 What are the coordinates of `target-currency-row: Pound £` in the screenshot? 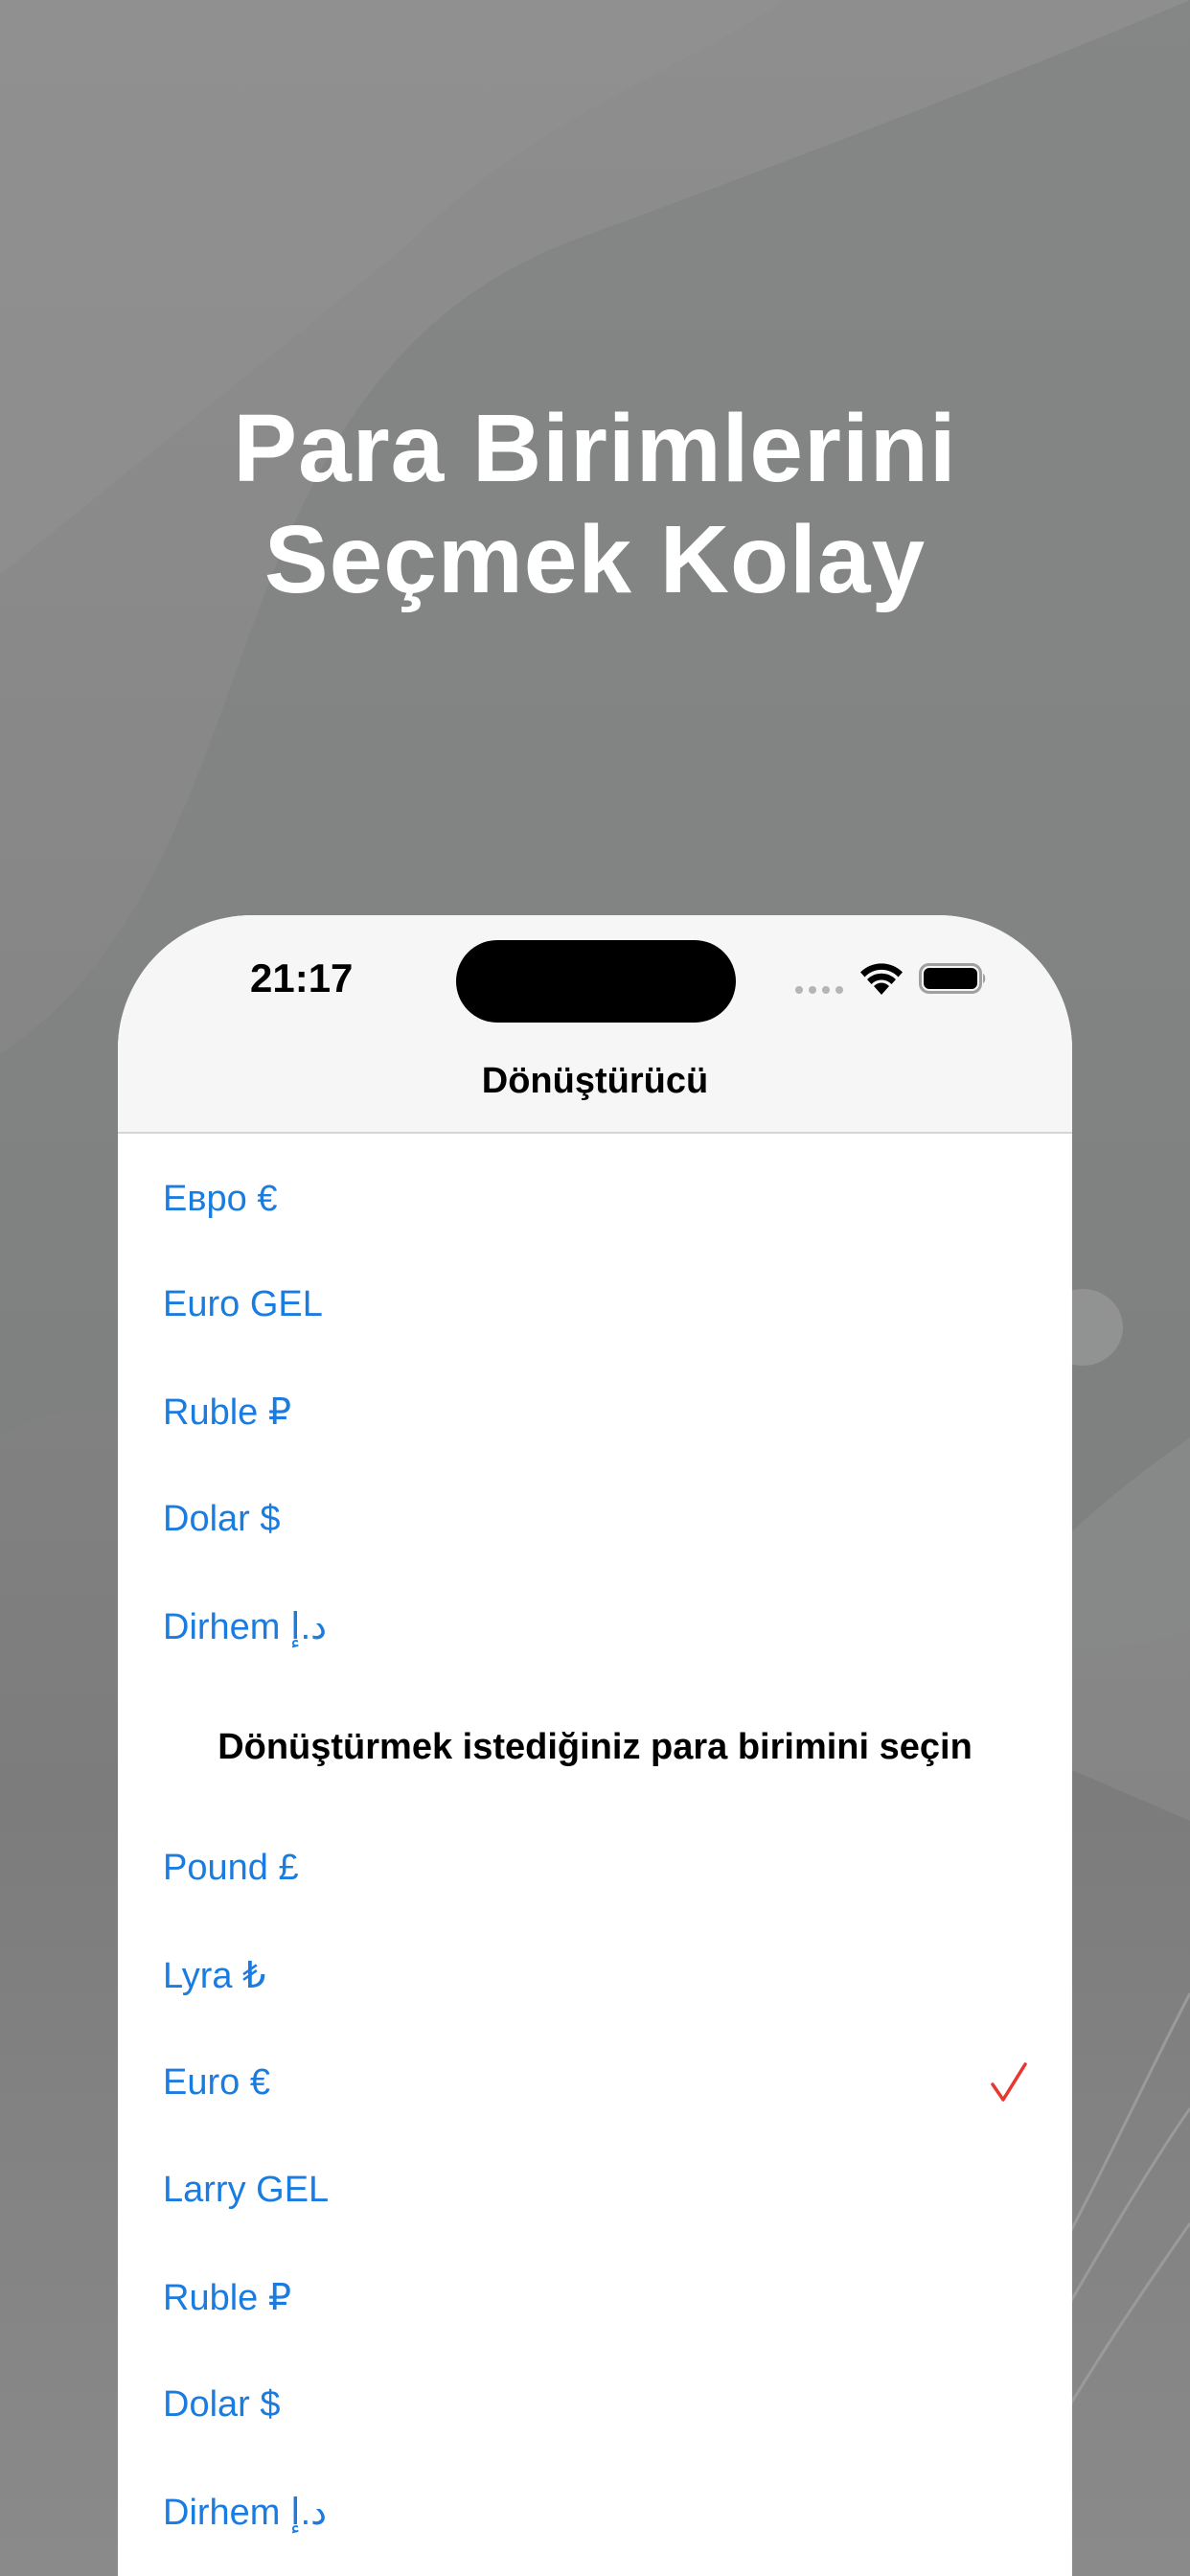 It's located at (595, 1867).